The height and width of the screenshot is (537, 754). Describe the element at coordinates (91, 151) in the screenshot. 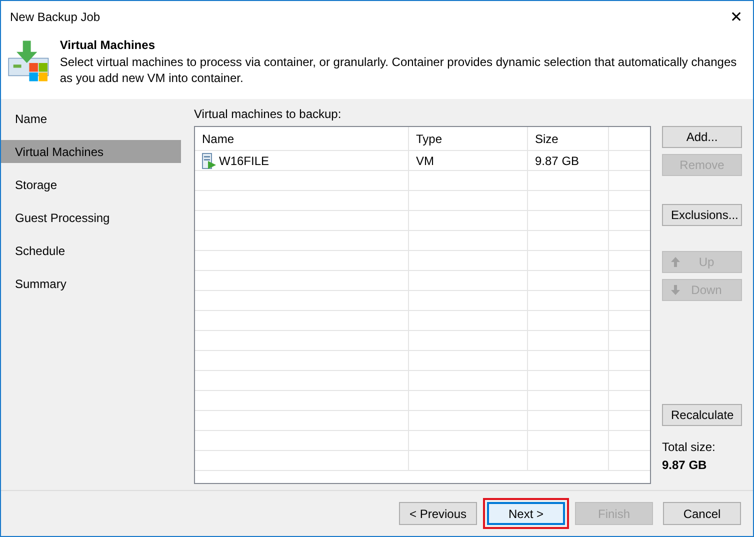

I see `sidebar-item: Virtual Machines` at that location.